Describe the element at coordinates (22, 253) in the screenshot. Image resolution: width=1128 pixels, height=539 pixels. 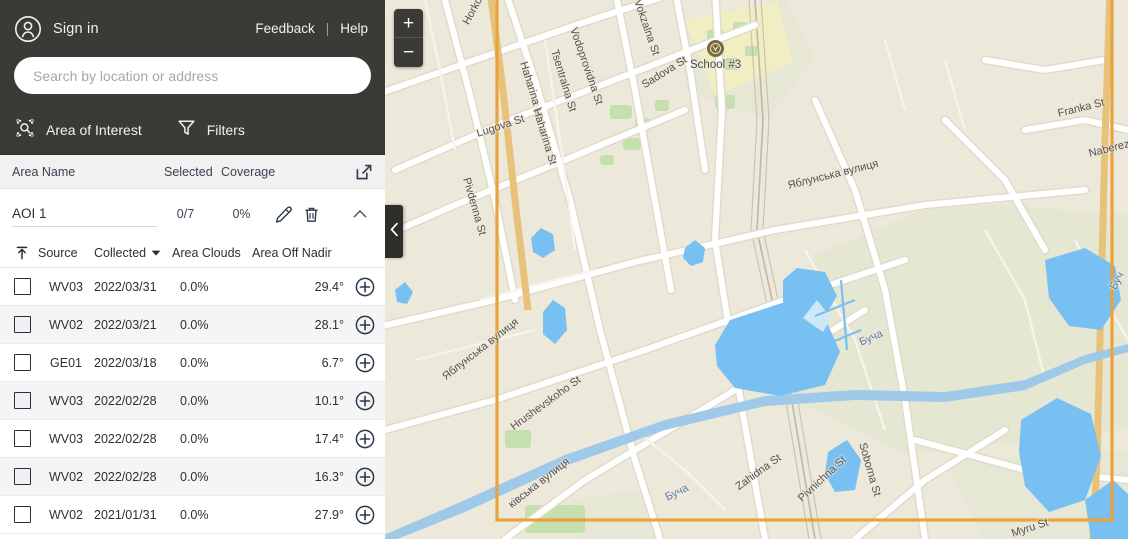
I see `sort-ascending-icon` at that location.